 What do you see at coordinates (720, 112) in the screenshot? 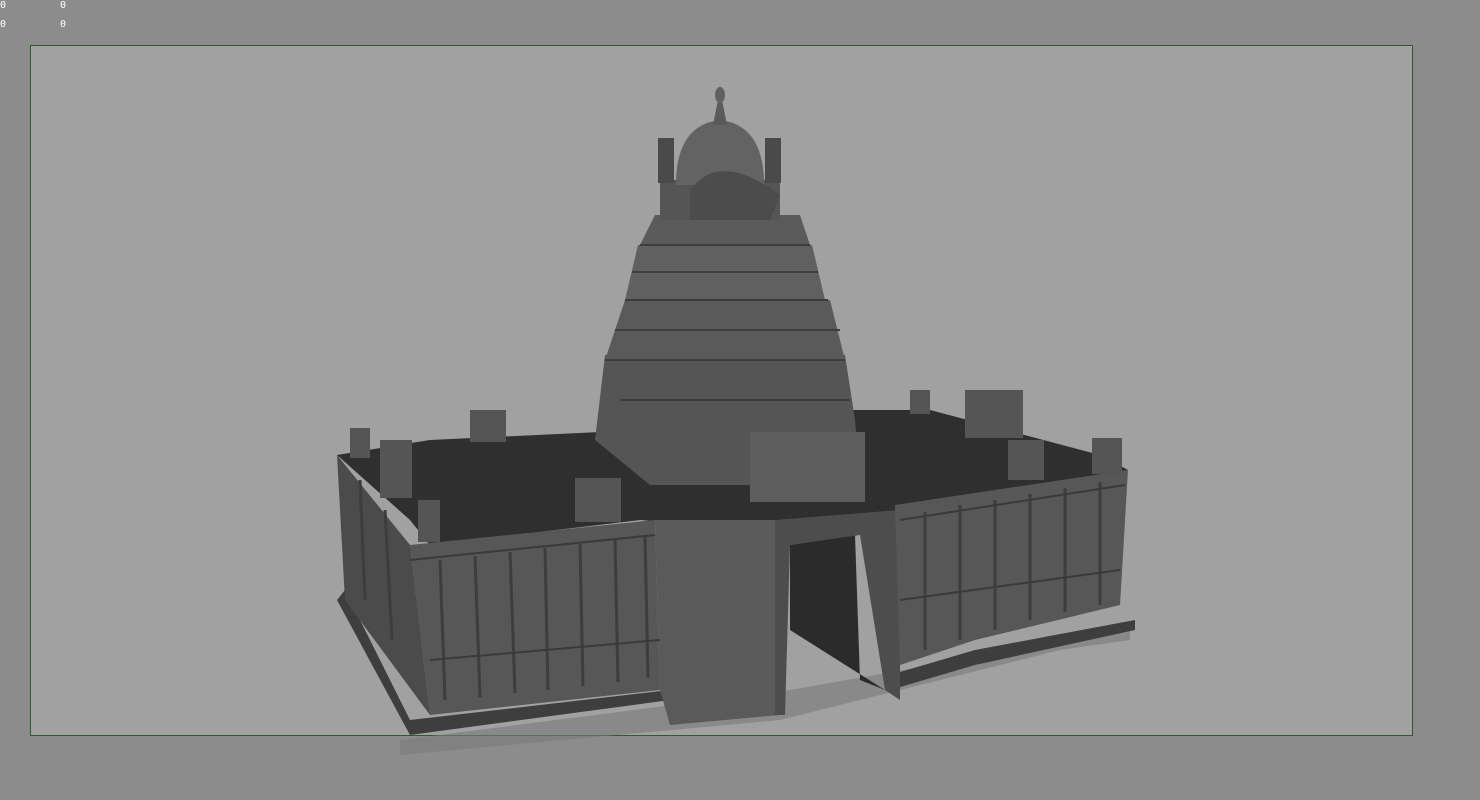
I see `model-tower-finial` at bounding box center [720, 112].